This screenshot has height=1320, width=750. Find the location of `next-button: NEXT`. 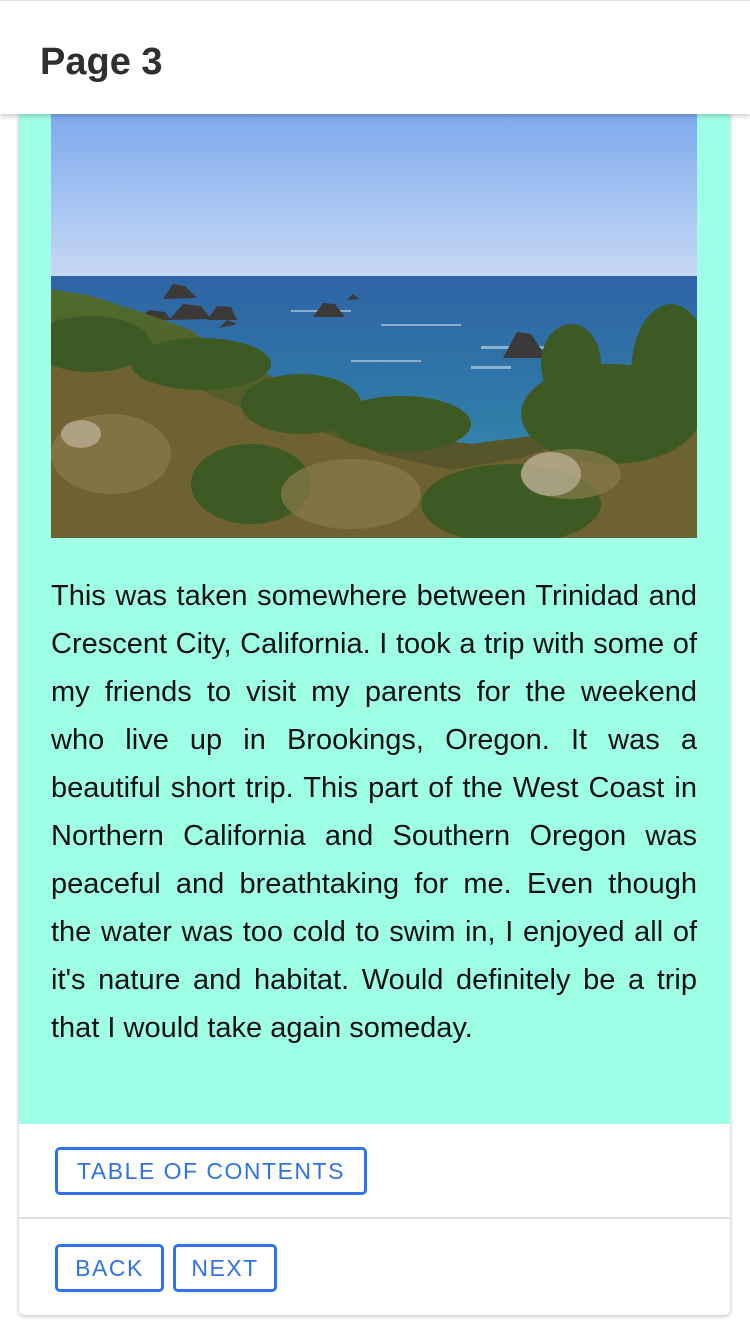

next-button: NEXT is located at coordinates (225, 1268).